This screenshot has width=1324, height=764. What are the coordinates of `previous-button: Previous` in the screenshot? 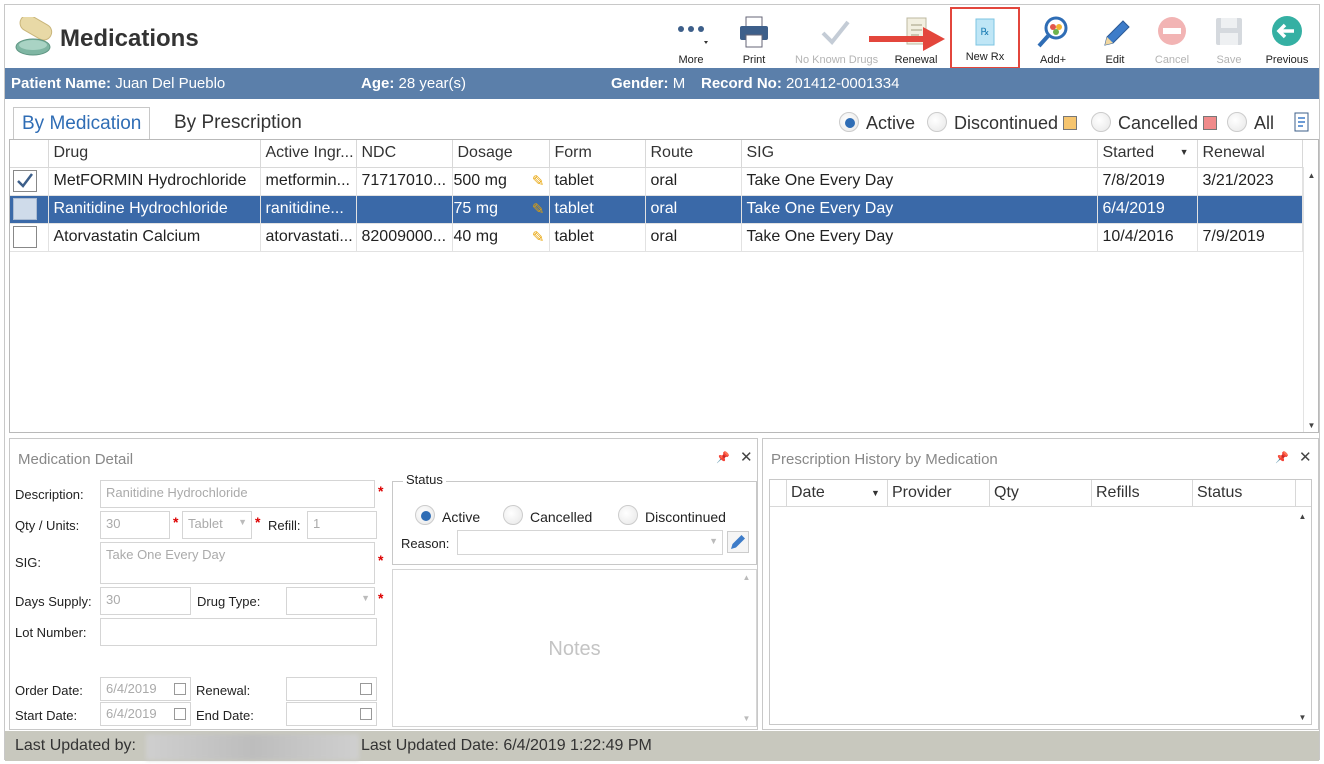 It's located at (1287, 40).